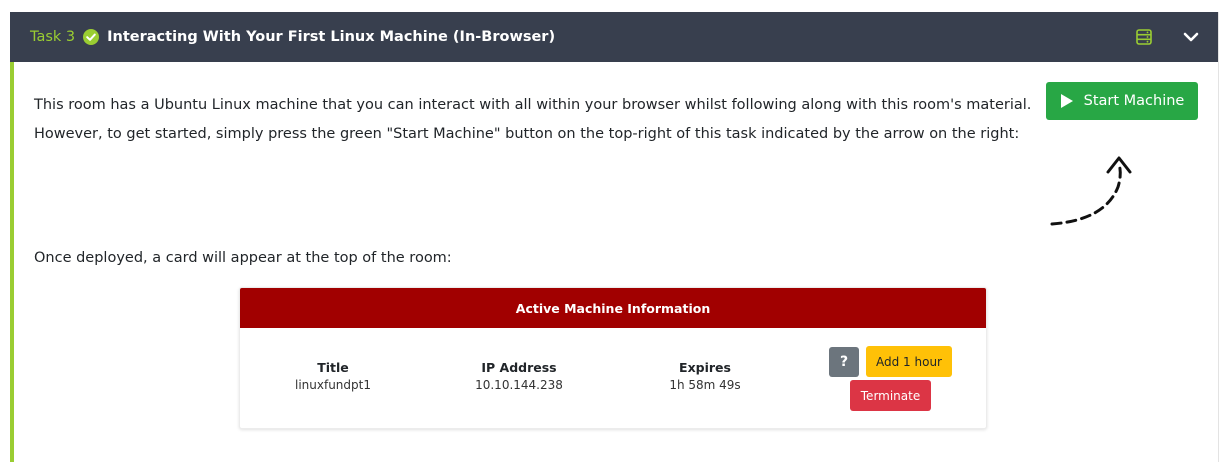 This screenshot has width=1231, height=462. Describe the element at coordinates (519, 385) in the screenshot. I see `machine-ip-value: 10.10.144.238` at that location.